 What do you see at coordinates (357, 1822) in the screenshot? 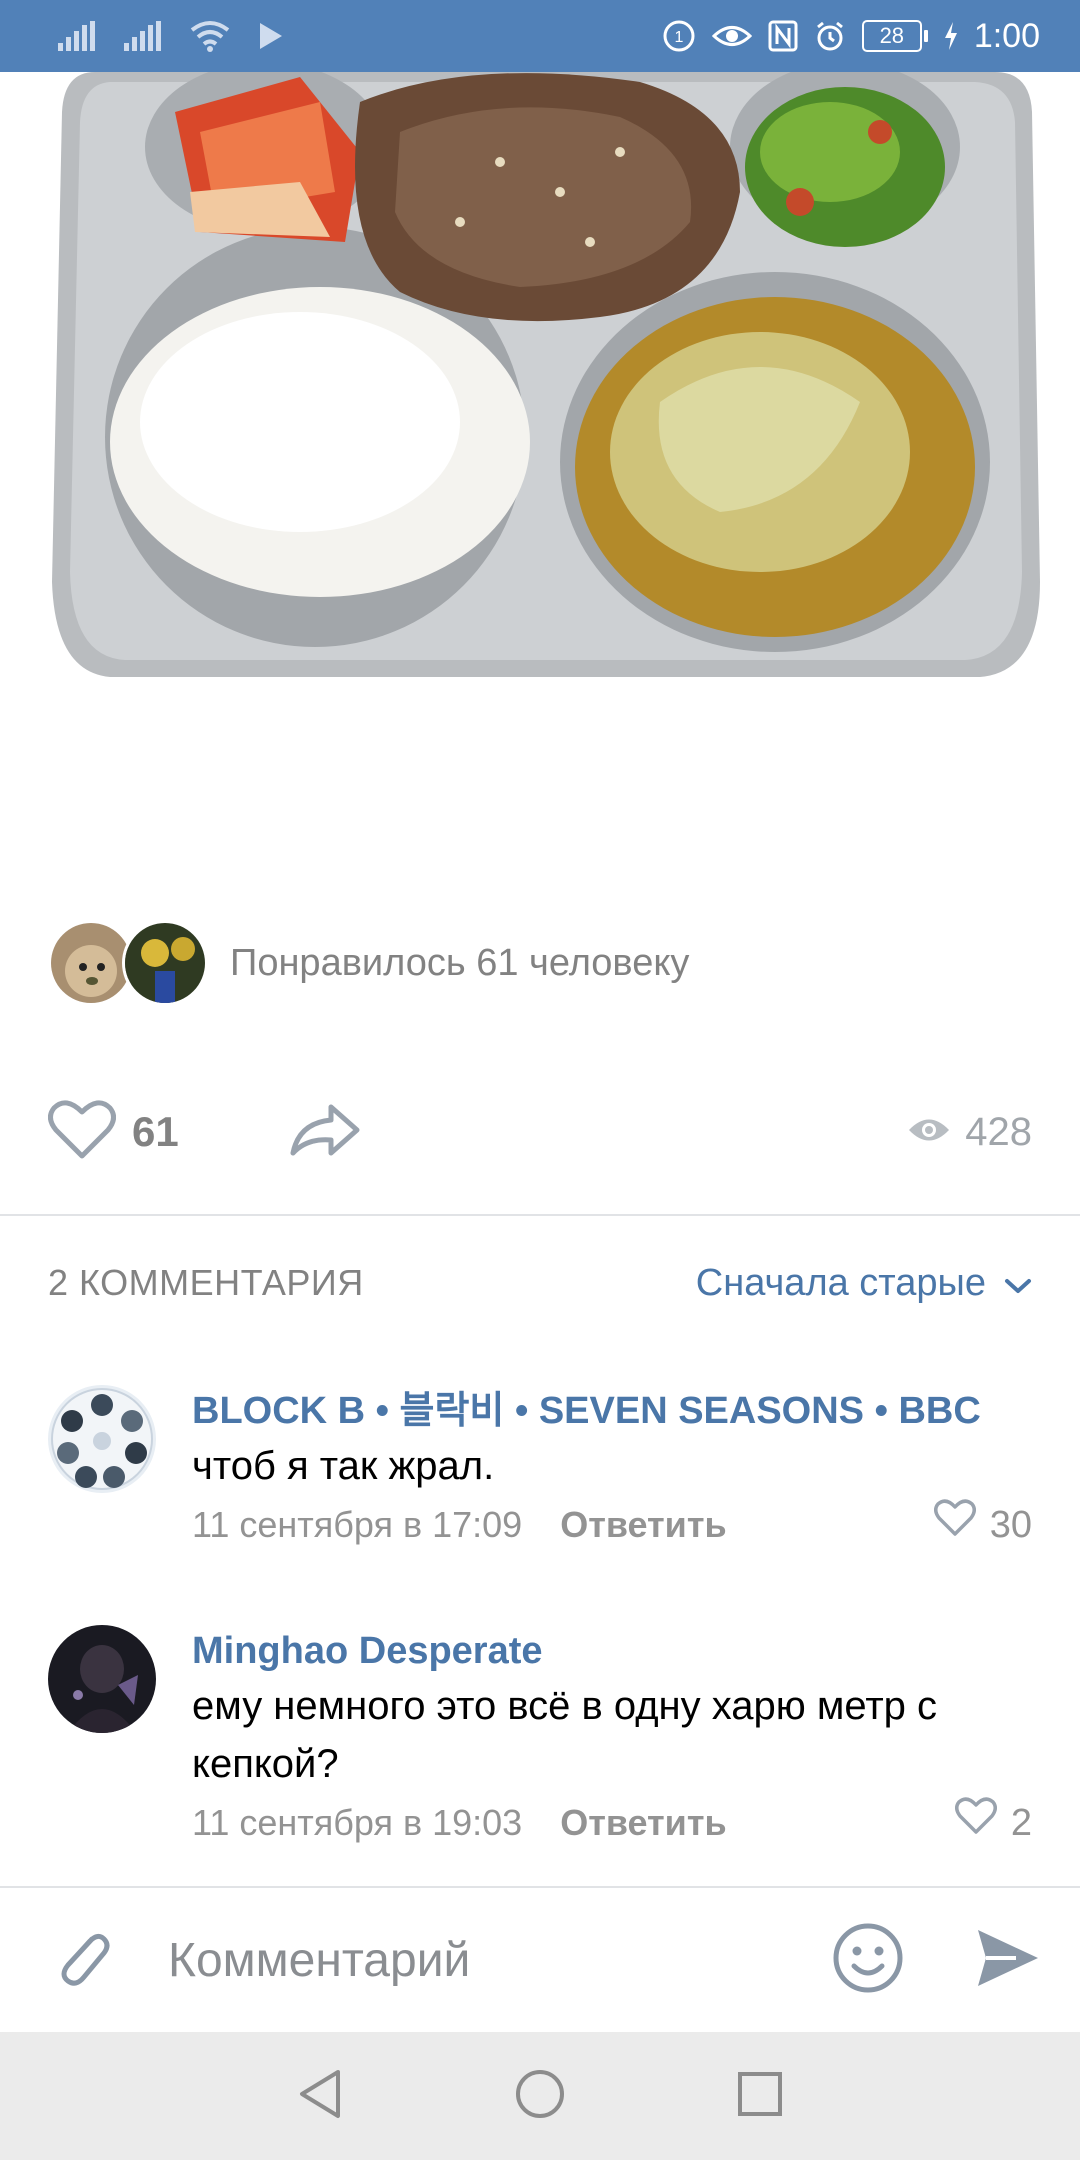
I see `comment-date: 11 сентября в 19:03` at bounding box center [357, 1822].